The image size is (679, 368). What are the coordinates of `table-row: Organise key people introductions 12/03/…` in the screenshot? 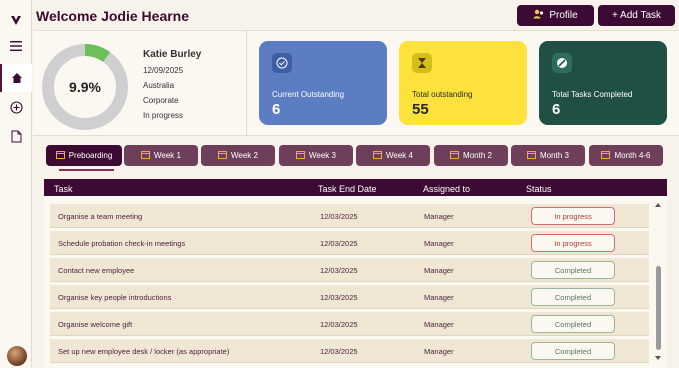 It's located at (349, 297).